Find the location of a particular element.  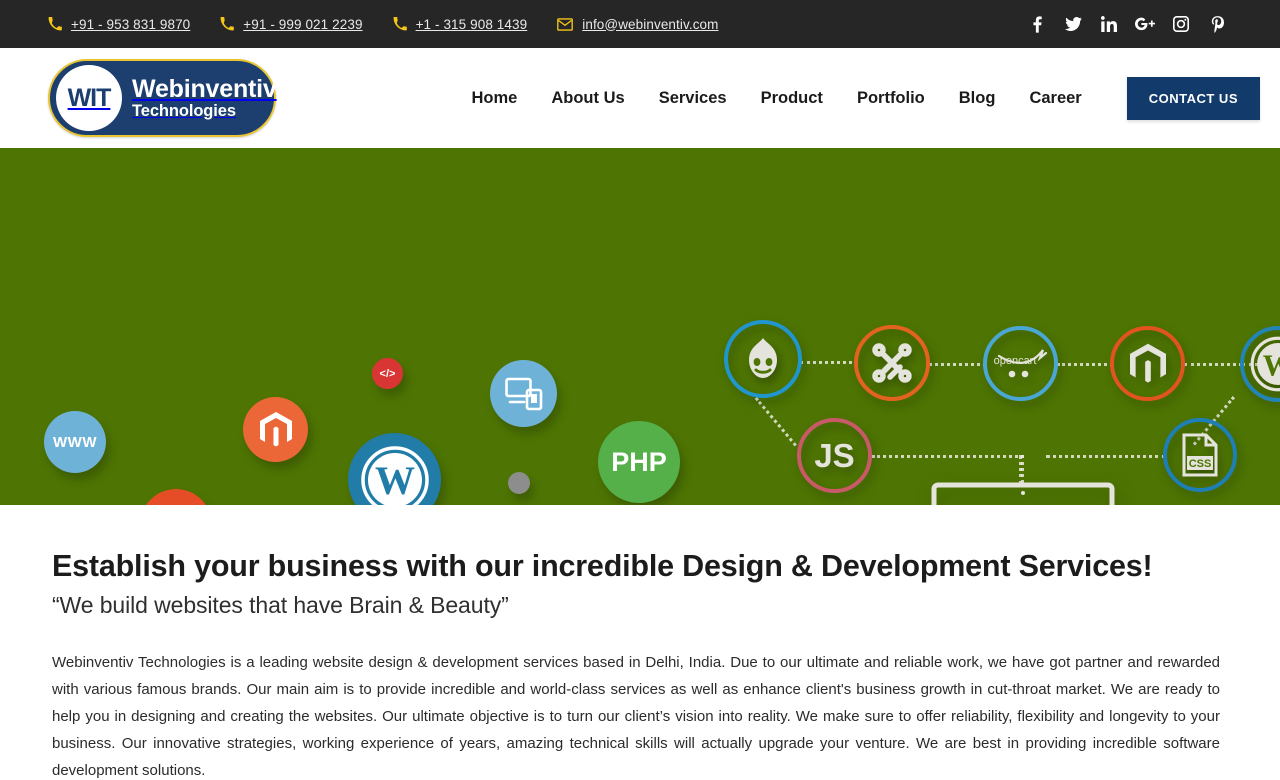

html5-icon: HTML5 is located at coordinates (176, 504).